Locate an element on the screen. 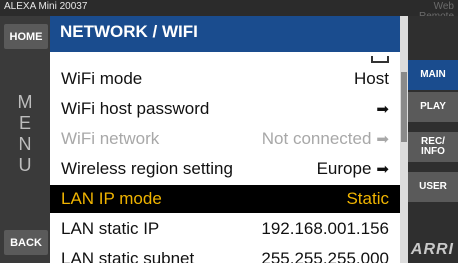 The height and width of the screenshot is (263, 458). menu-label: M E N U is located at coordinates (25, 134).